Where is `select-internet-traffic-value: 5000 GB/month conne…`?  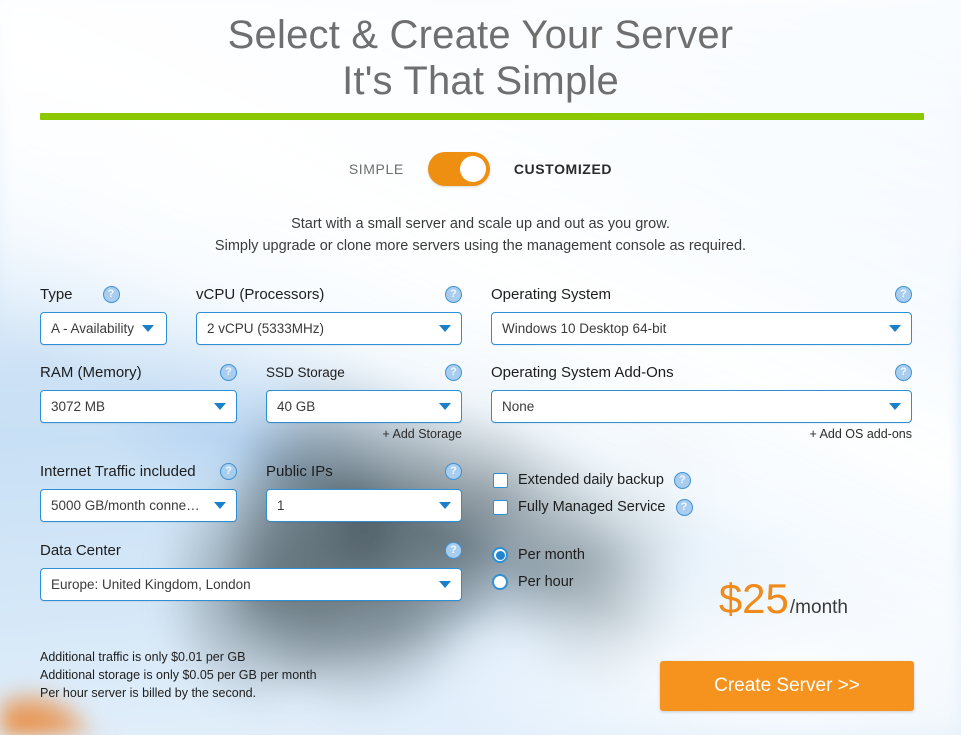
select-internet-traffic-value: 5000 GB/month conne… is located at coordinates (125, 505).